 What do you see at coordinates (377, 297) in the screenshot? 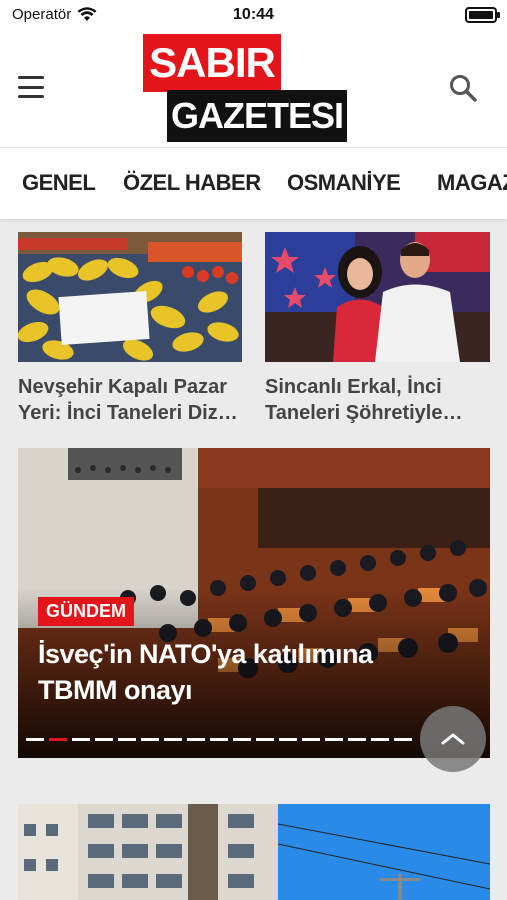
I see `couple-on-stage-image` at bounding box center [377, 297].